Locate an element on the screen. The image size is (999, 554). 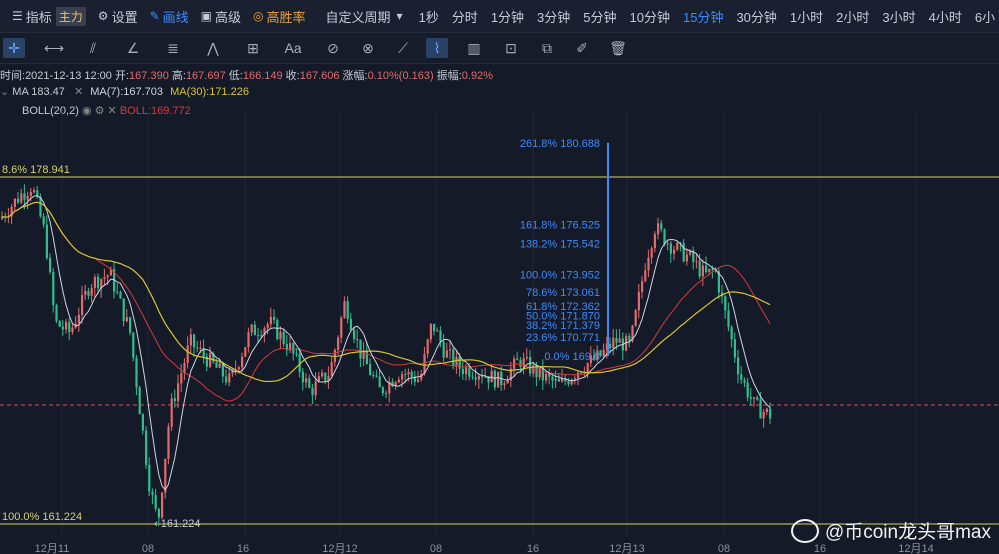
crosshair-tool-icon: ✛ is located at coordinates (14, 48).